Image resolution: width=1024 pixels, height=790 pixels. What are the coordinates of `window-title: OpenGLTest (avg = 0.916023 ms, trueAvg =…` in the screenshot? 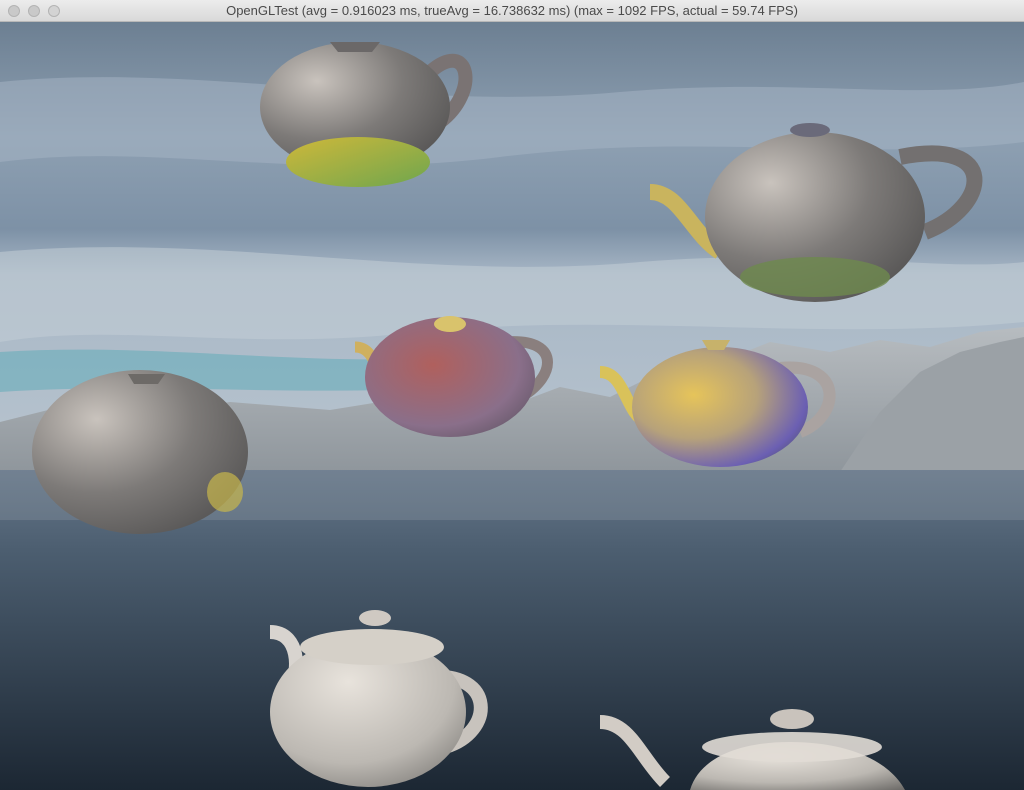 It's located at (512, 10).